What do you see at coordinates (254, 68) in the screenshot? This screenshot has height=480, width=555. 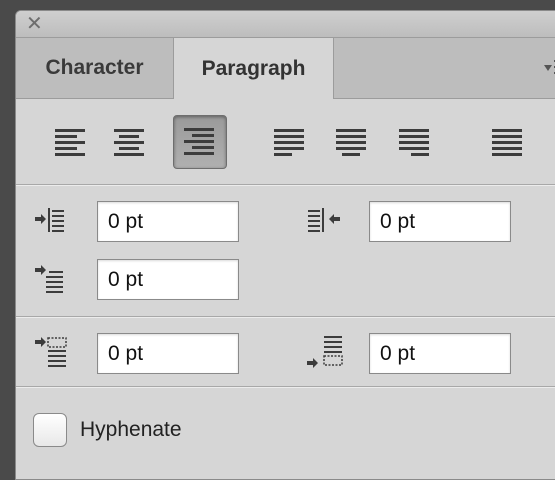 I see `tab-paragraph: Paragraph` at bounding box center [254, 68].